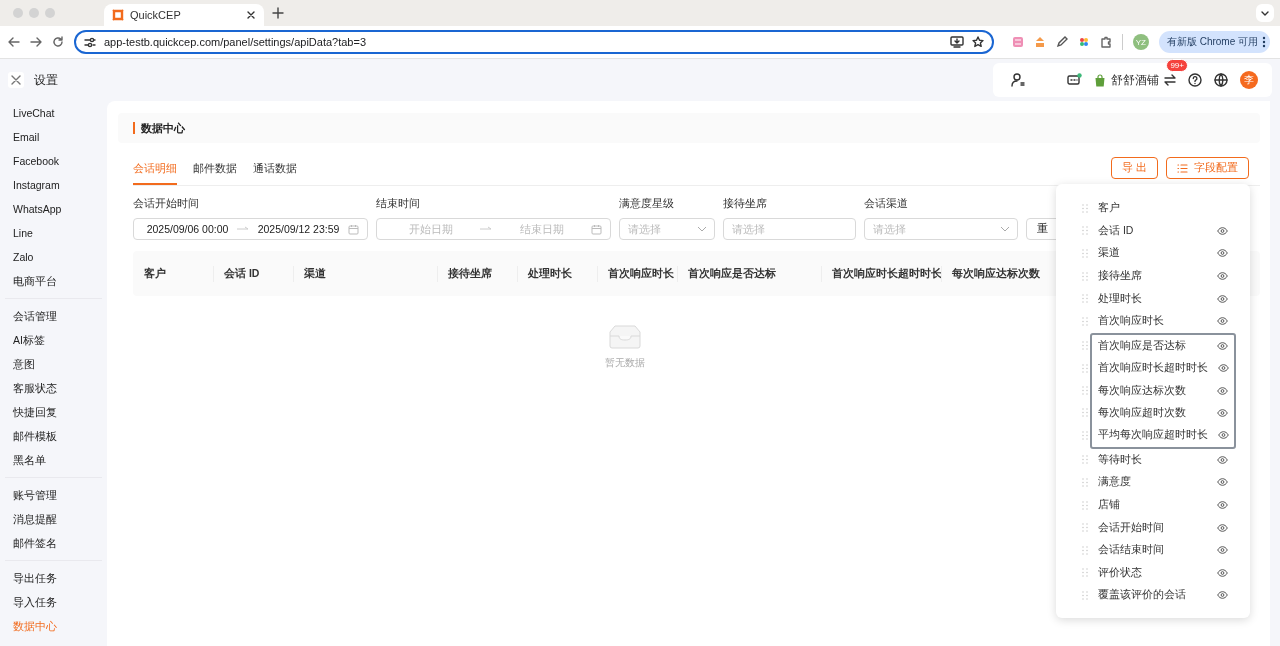 This screenshot has width=1280, height=646. I want to click on field-option: 评价状态, so click(1152, 572).